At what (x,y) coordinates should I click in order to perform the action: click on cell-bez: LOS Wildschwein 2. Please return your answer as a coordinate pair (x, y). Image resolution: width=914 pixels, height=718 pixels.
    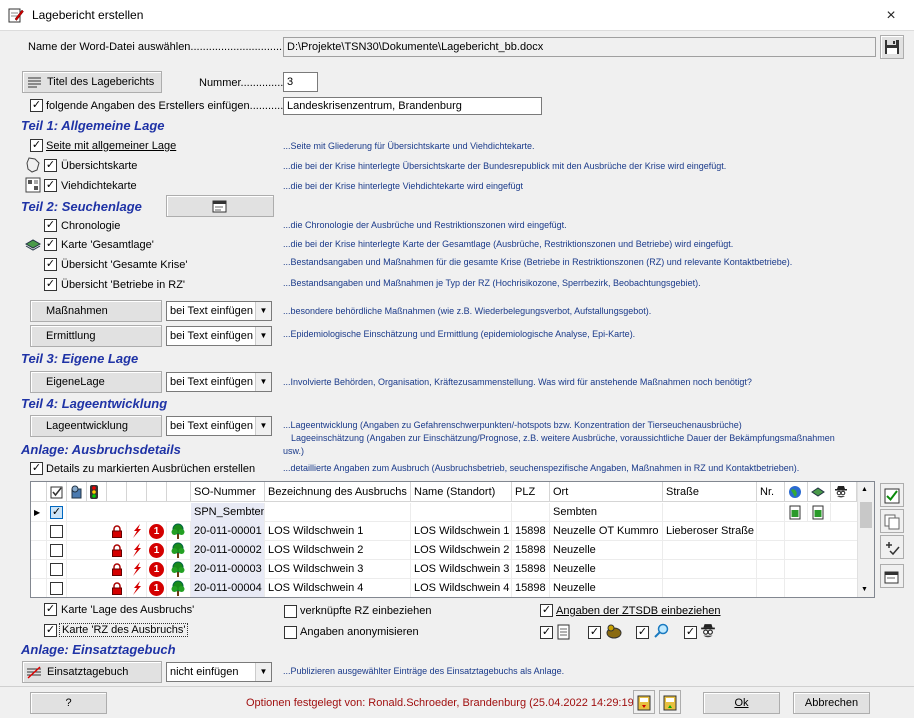
    Looking at the image, I should click on (338, 550).